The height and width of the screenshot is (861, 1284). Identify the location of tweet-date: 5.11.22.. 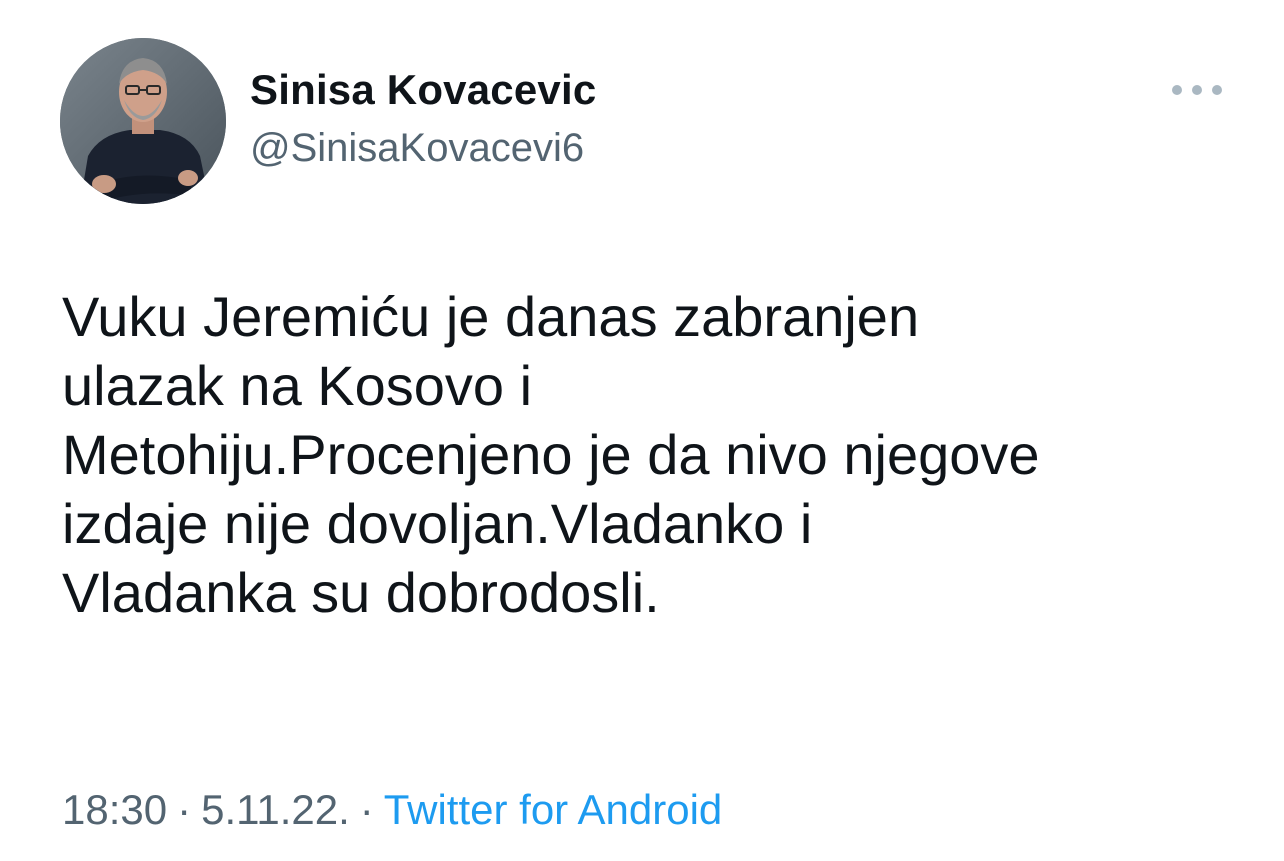
(275, 809).